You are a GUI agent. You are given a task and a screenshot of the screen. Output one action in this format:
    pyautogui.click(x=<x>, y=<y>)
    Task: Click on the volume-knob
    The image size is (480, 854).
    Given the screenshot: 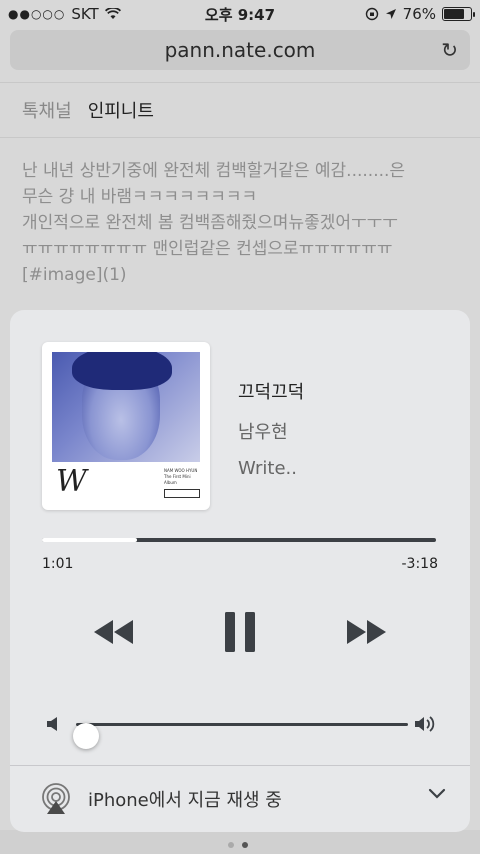 What is the action you would take?
    pyautogui.click(x=86, y=736)
    